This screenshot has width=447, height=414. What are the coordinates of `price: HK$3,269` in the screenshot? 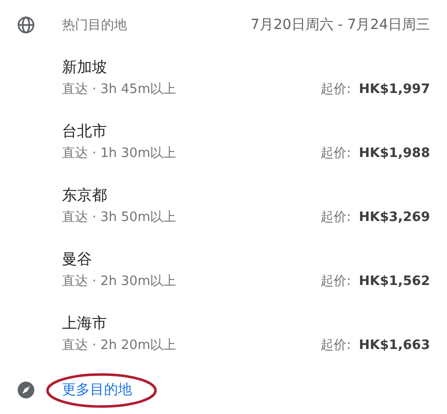 It's located at (394, 217).